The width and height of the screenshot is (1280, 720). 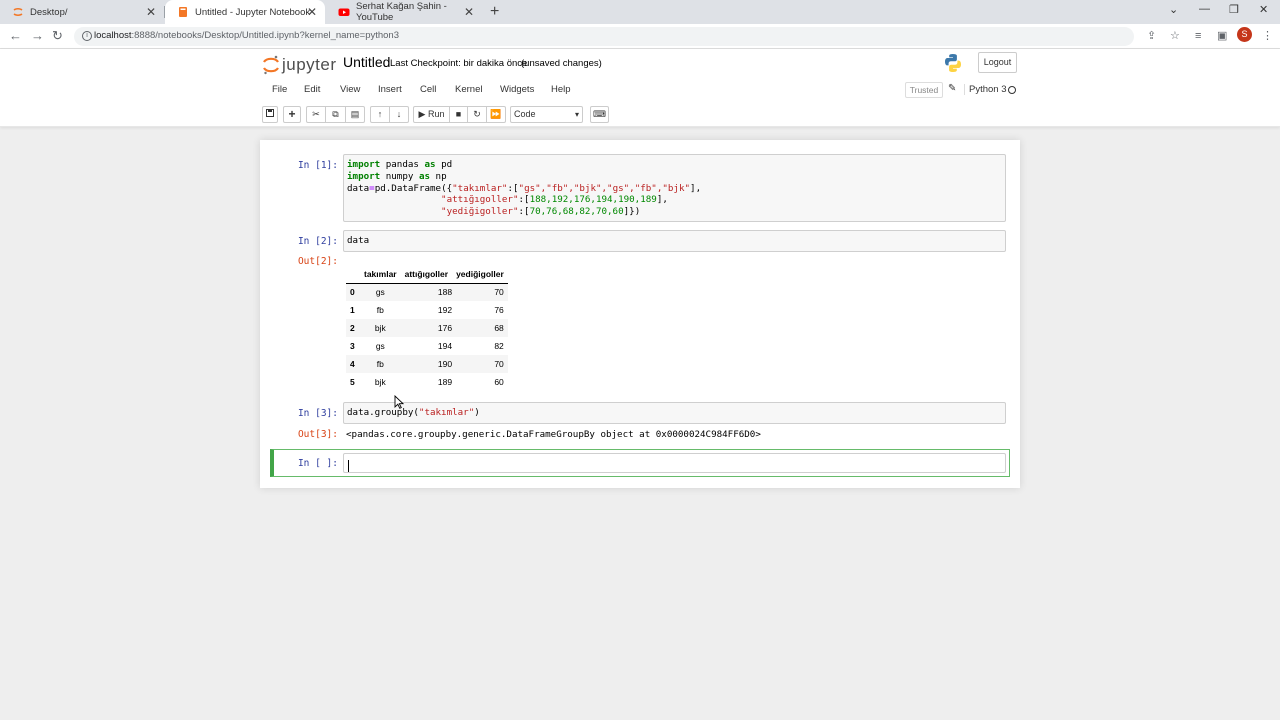 I want to click on table-row: 5 bjk 189 60, so click(x=427, y=382).